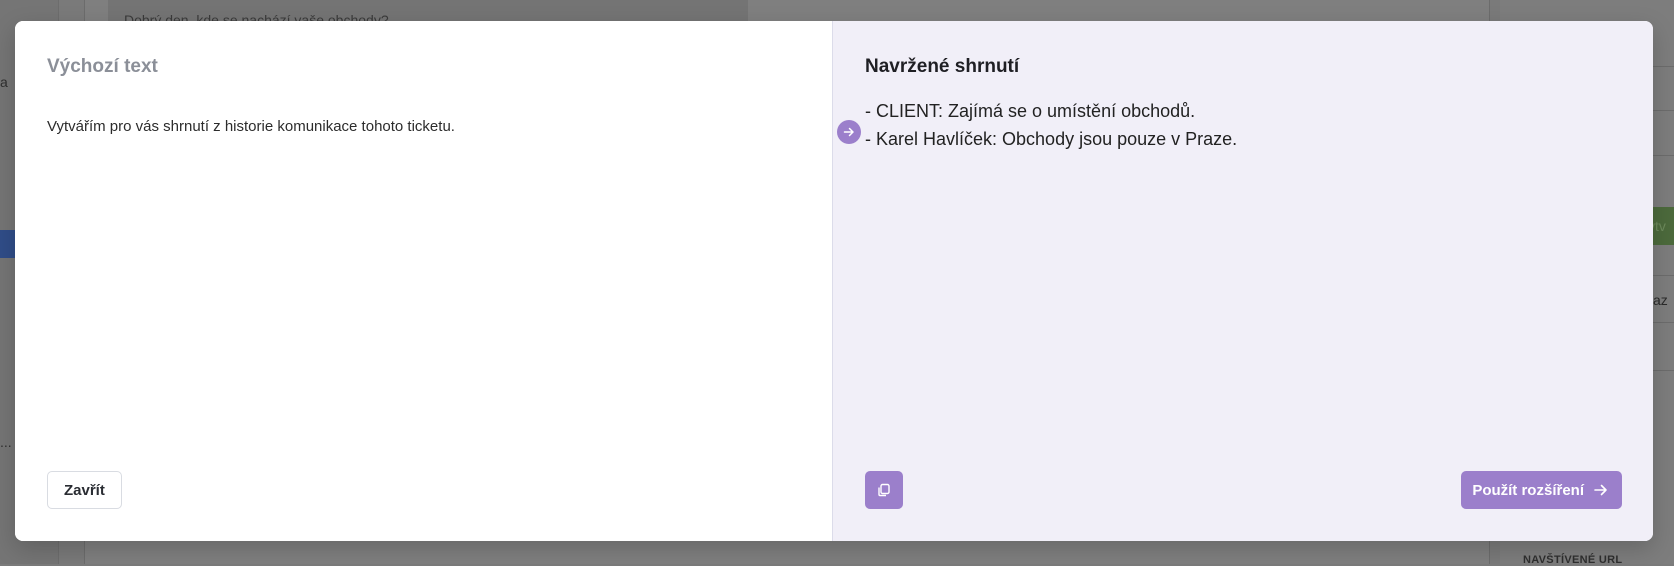 The image size is (1674, 566). I want to click on background-rail-text: a, so click(4, 82).